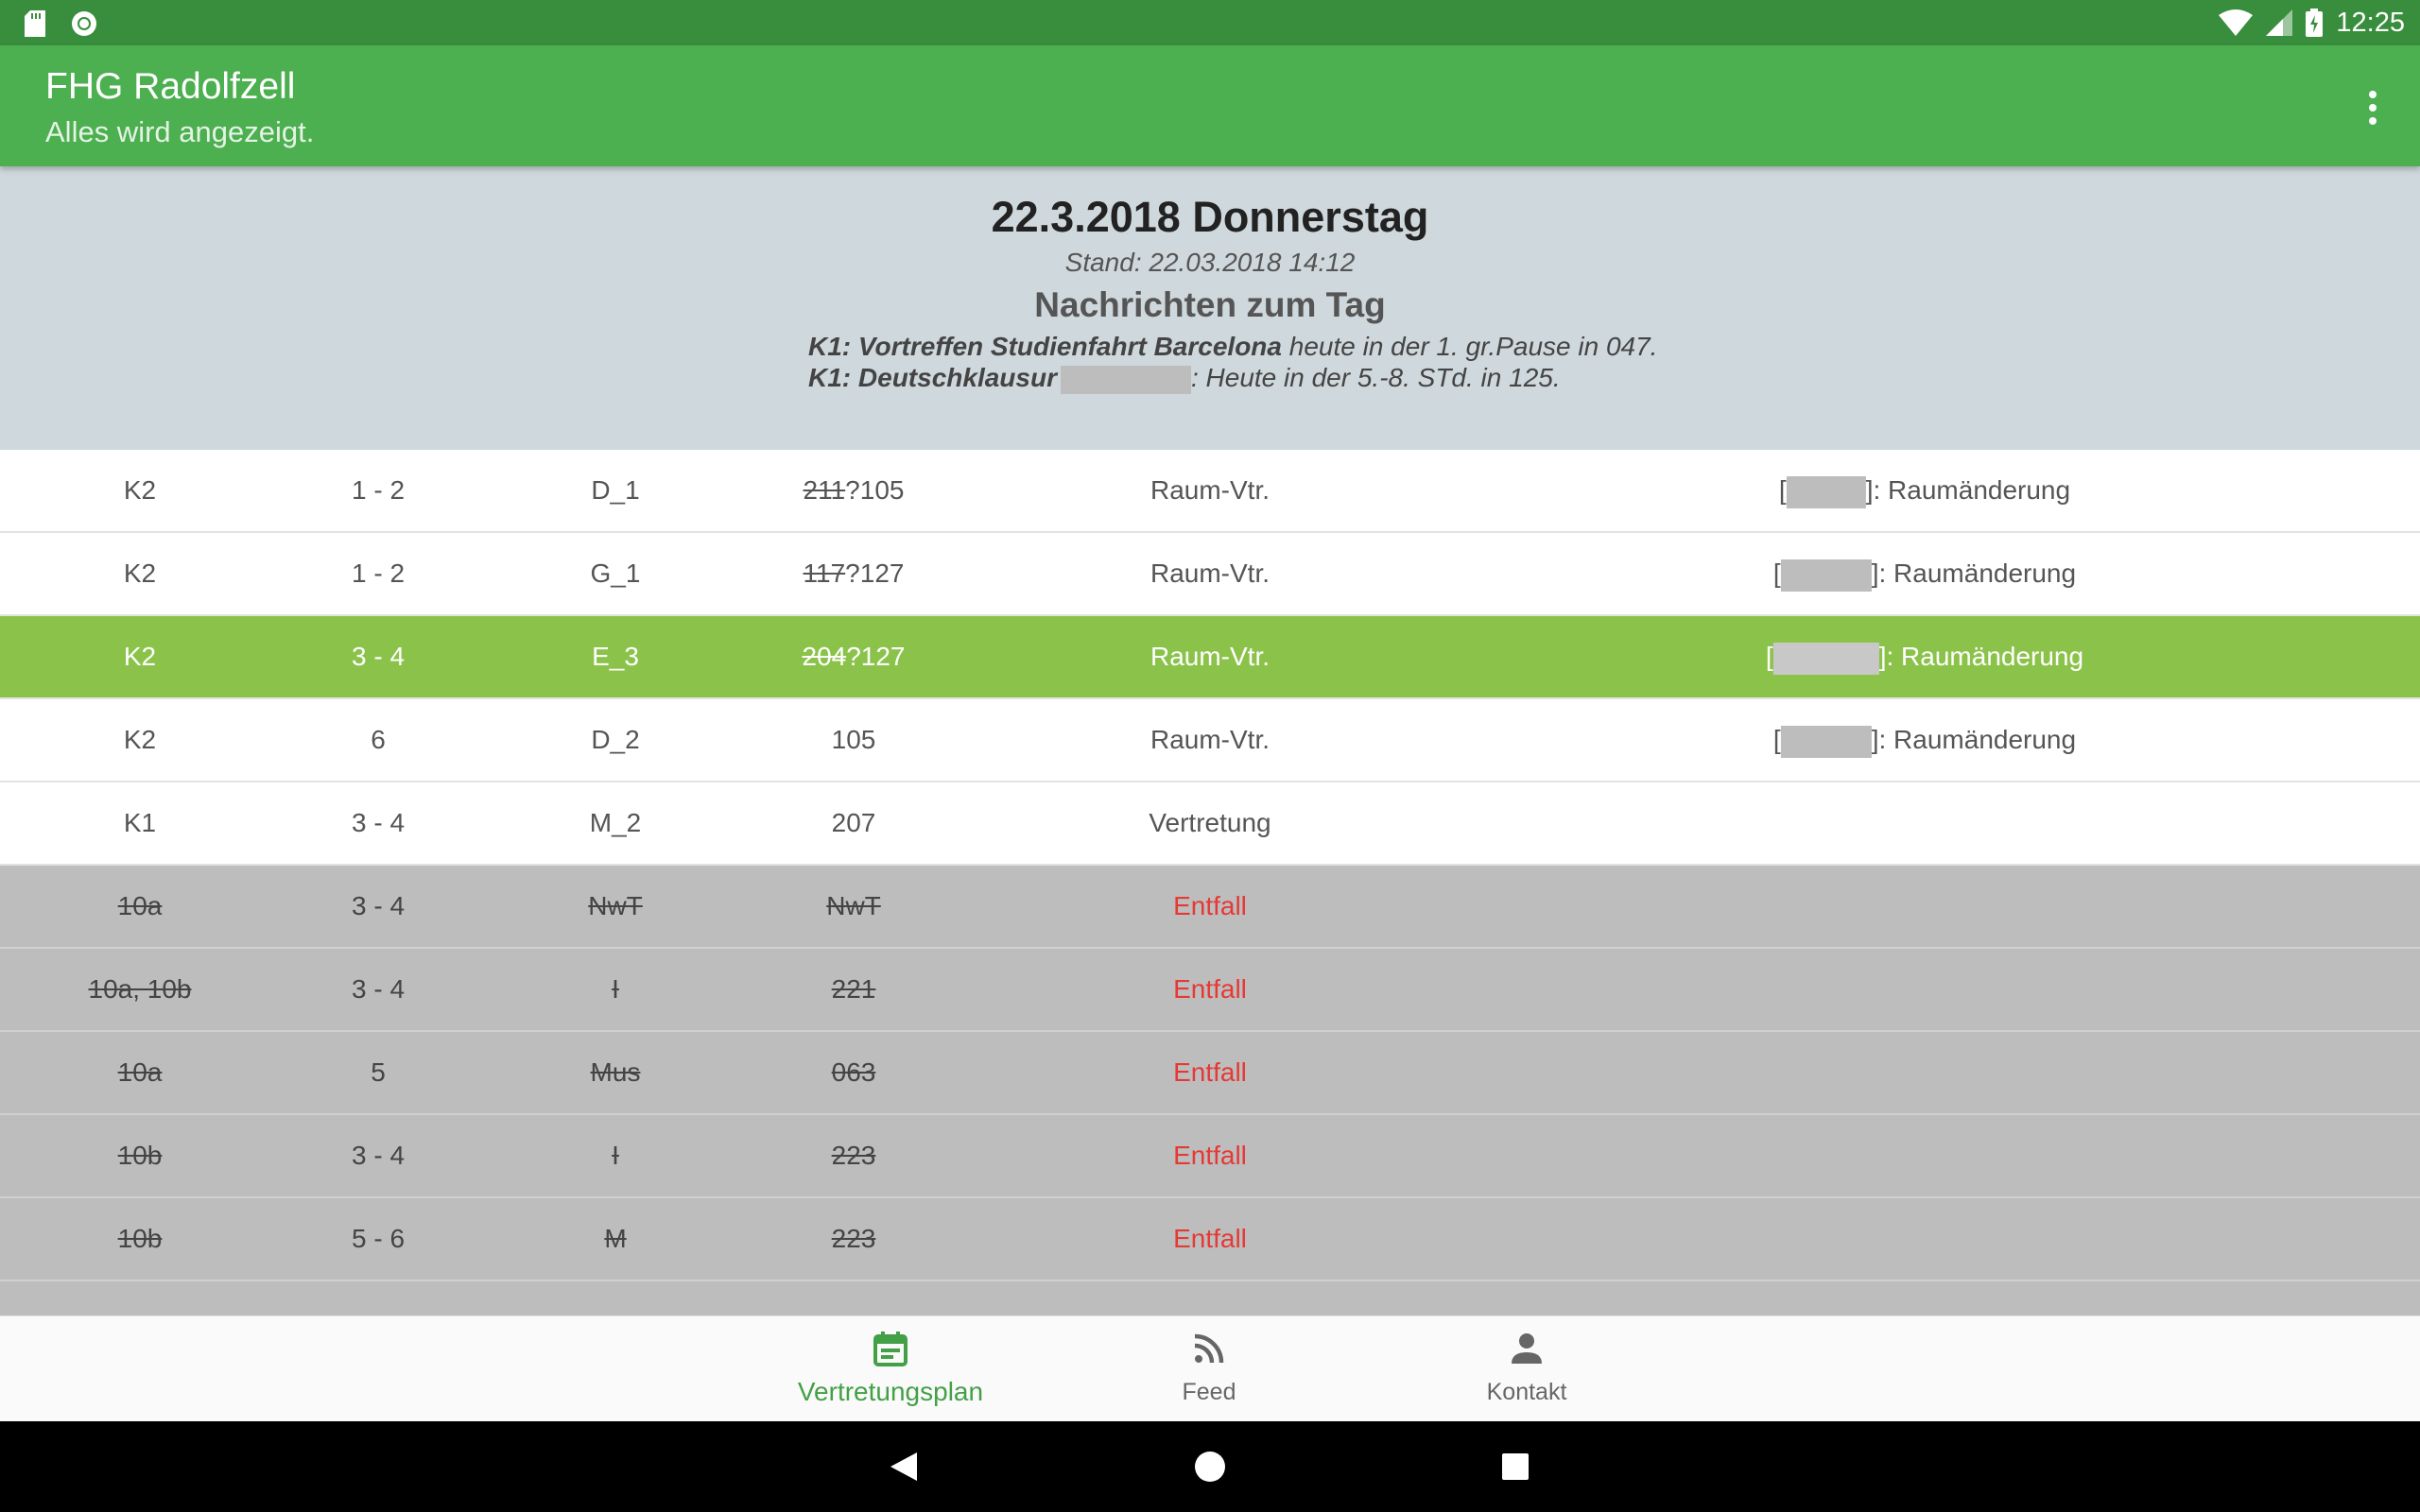 The width and height of the screenshot is (2420, 1512). I want to click on sd-card-icon, so click(35, 23).